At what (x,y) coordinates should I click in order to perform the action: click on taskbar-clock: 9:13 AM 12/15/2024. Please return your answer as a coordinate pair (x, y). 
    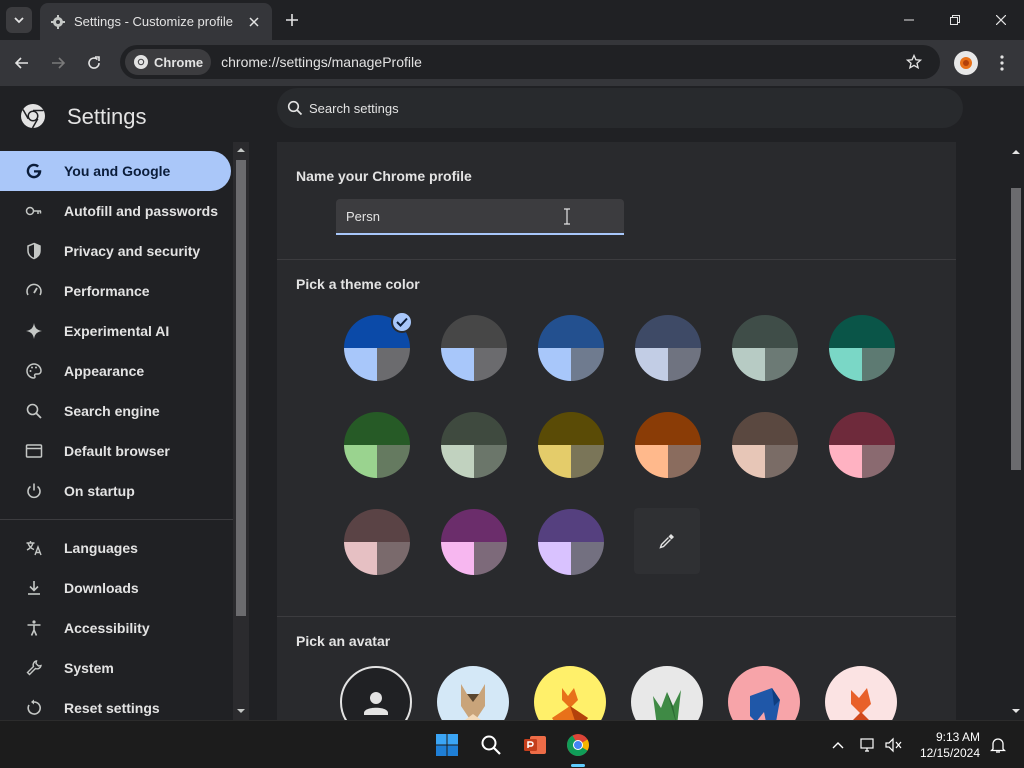
    Looking at the image, I should click on (945, 745).